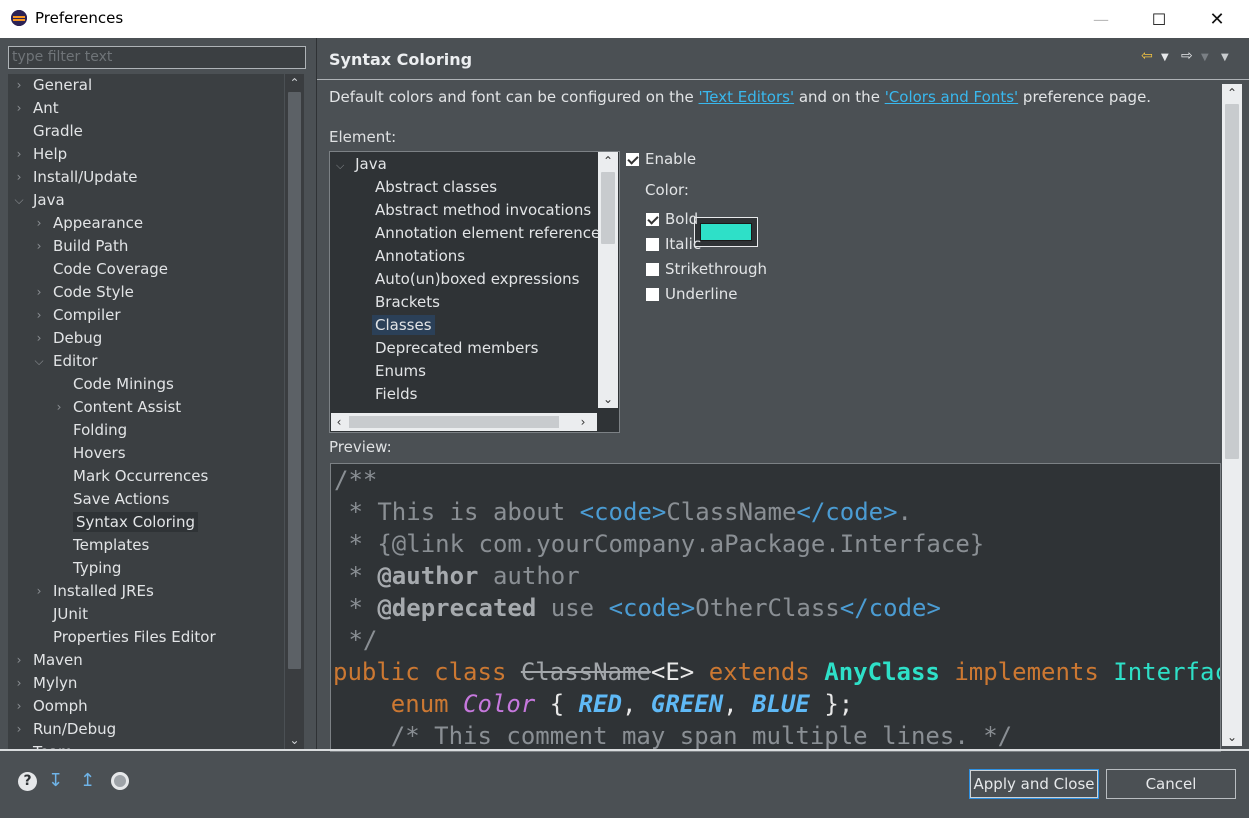 Image resolution: width=1249 pixels, height=818 pixels. Describe the element at coordinates (1171, 784) in the screenshot. I see `cancel-button: Cancel` at that location.